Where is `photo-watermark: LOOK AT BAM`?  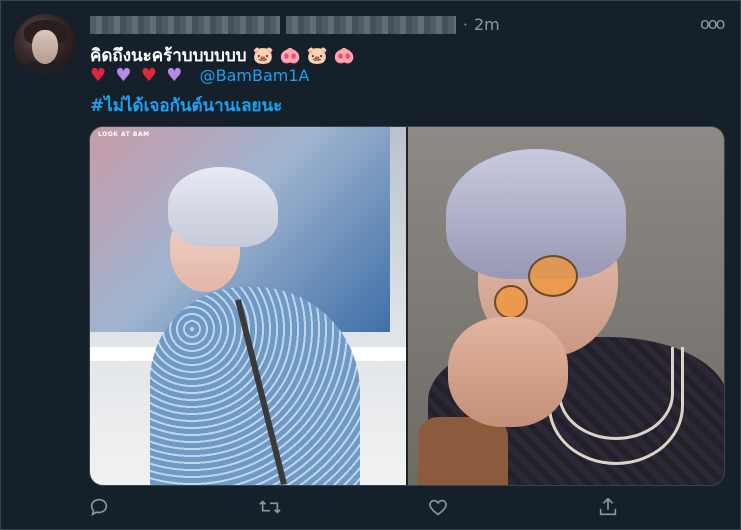
photo-watermark: LOOK AT BAM is located at coordinates (124, 134).